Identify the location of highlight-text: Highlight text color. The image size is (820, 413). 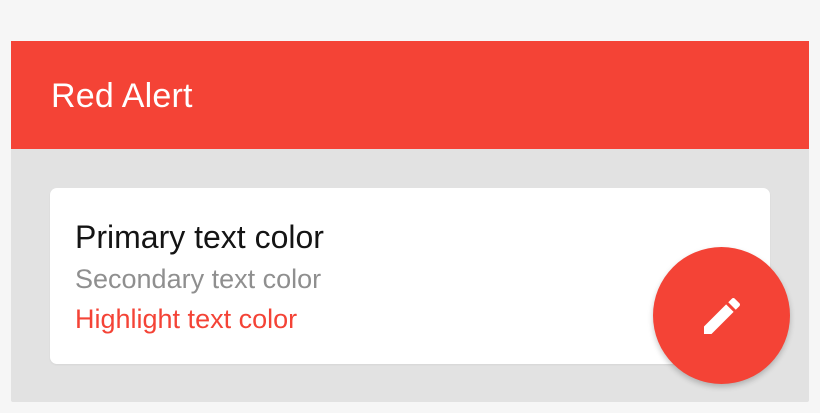
(186, 319).